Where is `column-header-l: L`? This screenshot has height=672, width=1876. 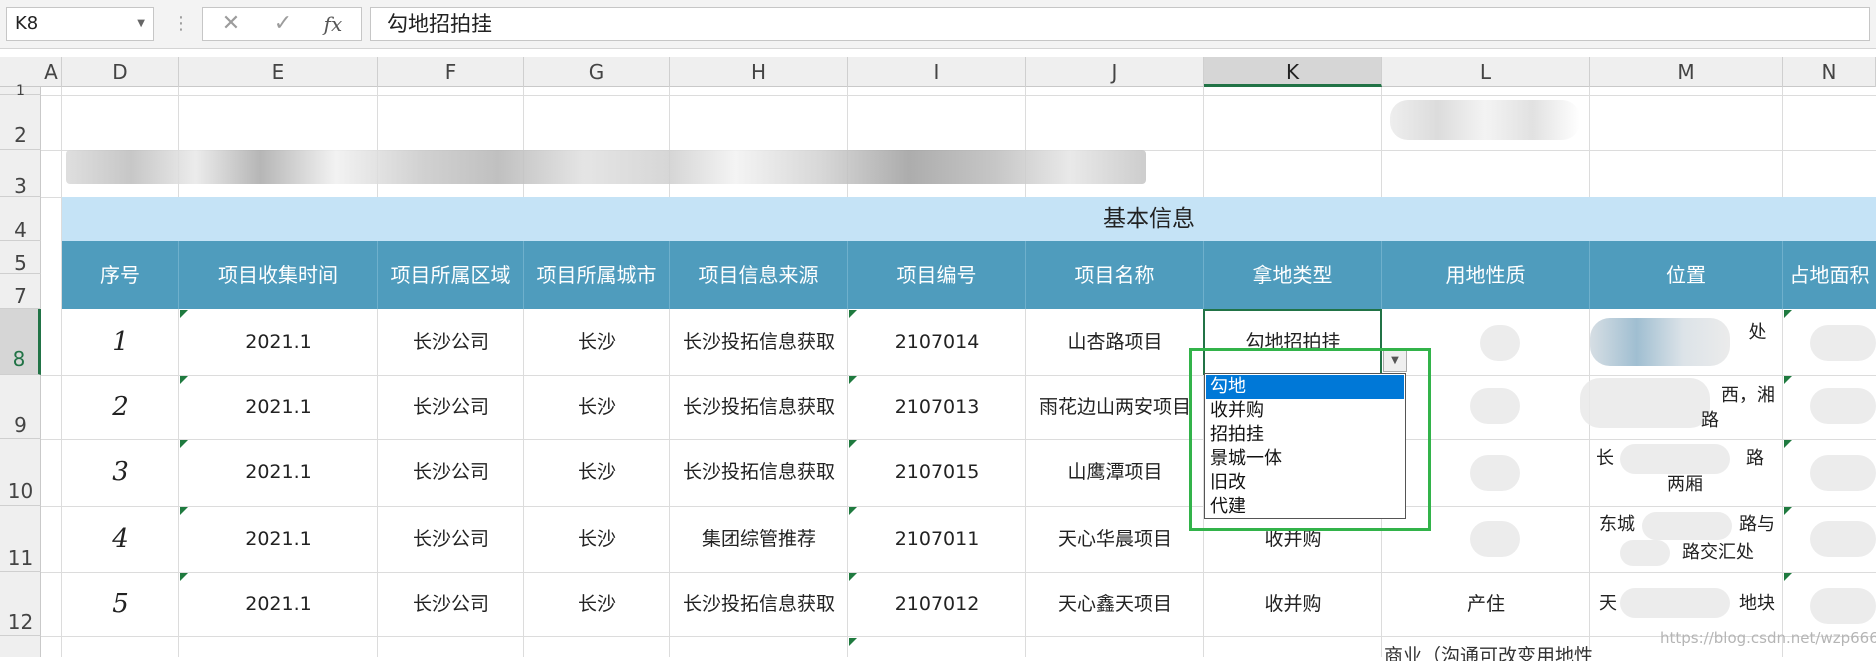
column-header-l: L is located at coordinates (1486, 72).